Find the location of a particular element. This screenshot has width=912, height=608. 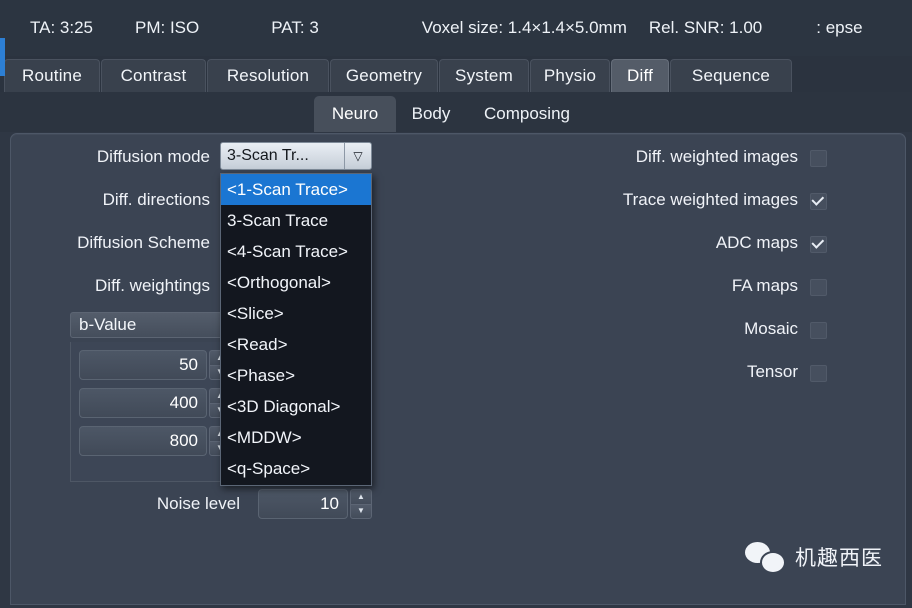

tab-routine: Routine is located at coordinates (52, 75).